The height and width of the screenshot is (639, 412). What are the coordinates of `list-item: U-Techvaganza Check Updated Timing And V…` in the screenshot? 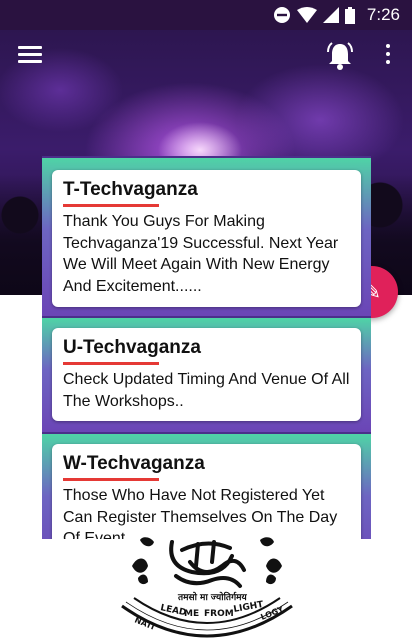 It's located at (206, 374).